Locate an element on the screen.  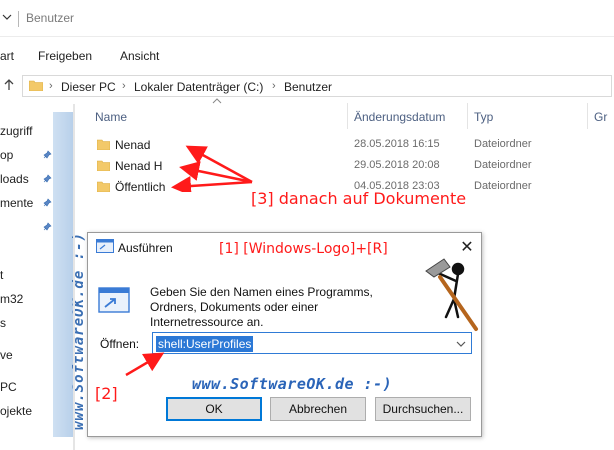
tab-share: Freigeben is located at coordinates (65, 56).